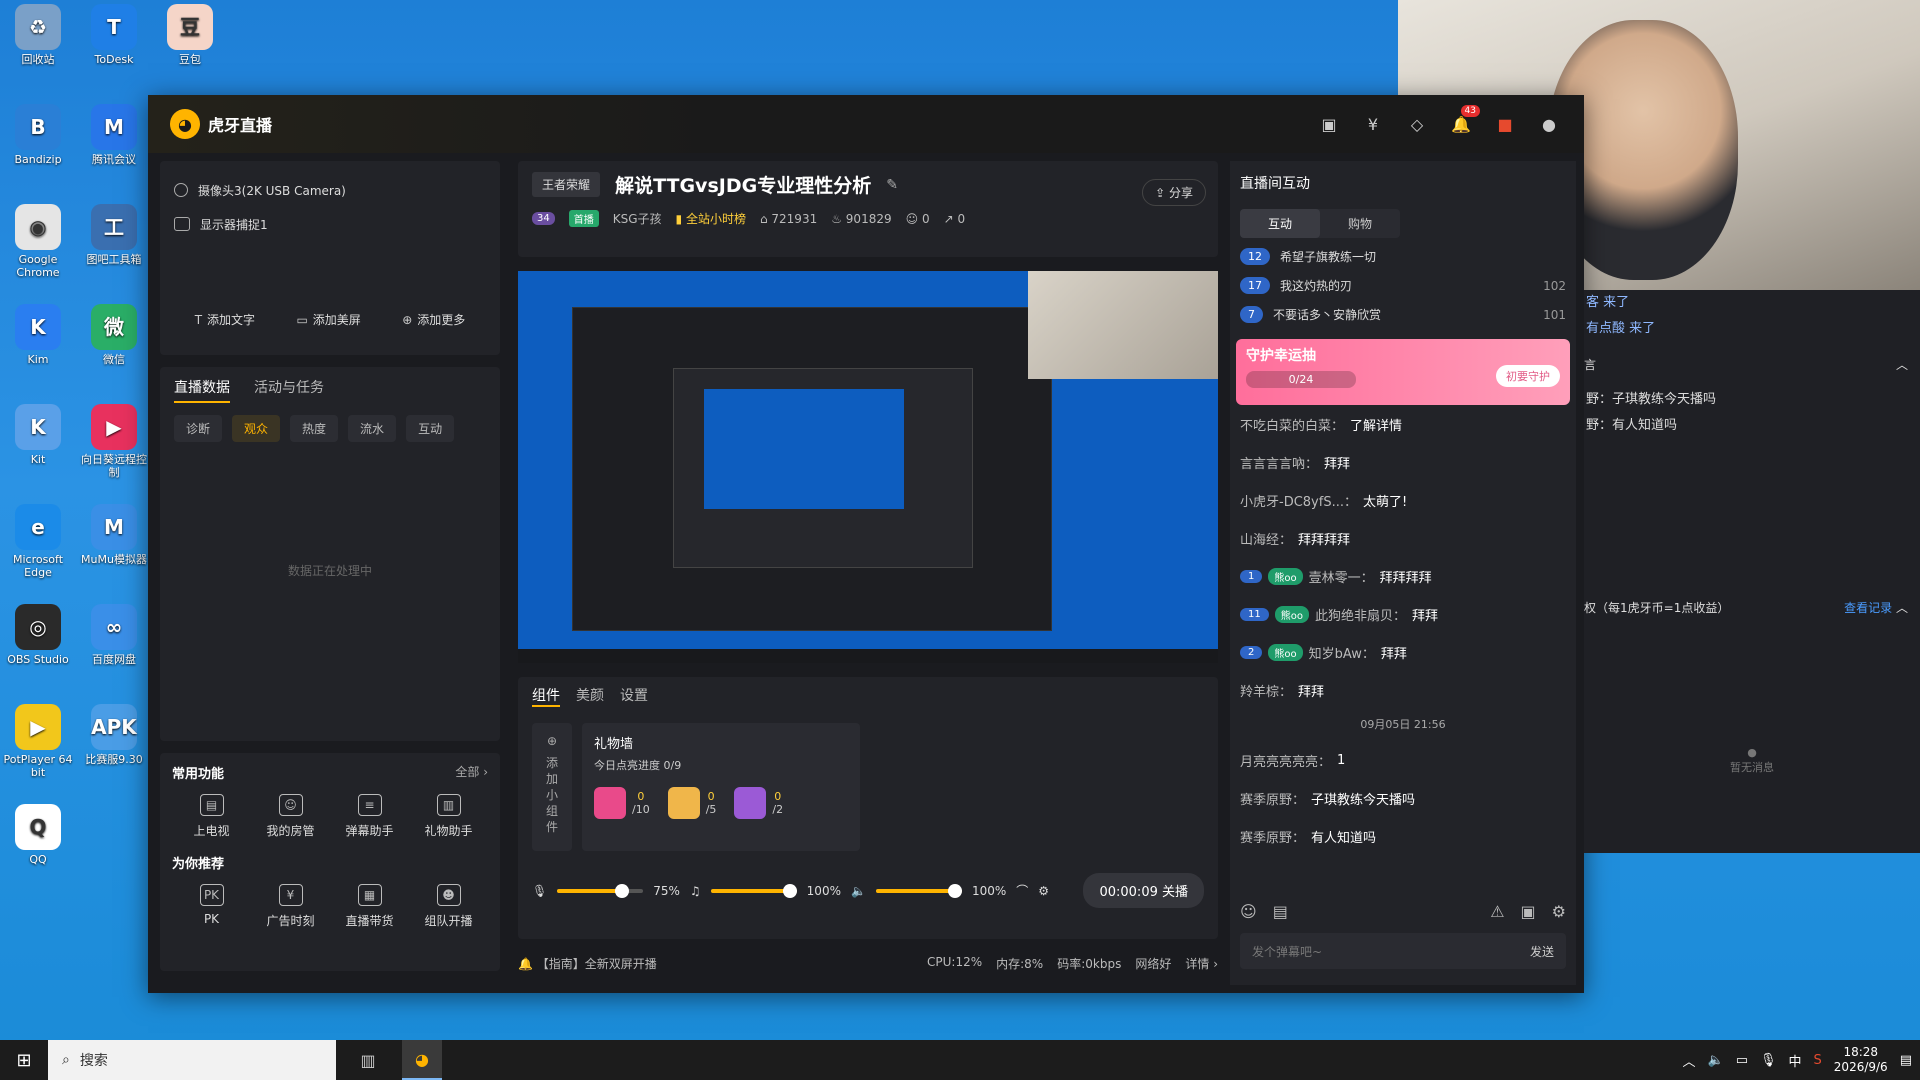 Image resolution: width=1920 pixels, height=1080 pixels. I want to click on chat-message: 月亮亮亮亮亮： 1, so click(1403, 760).